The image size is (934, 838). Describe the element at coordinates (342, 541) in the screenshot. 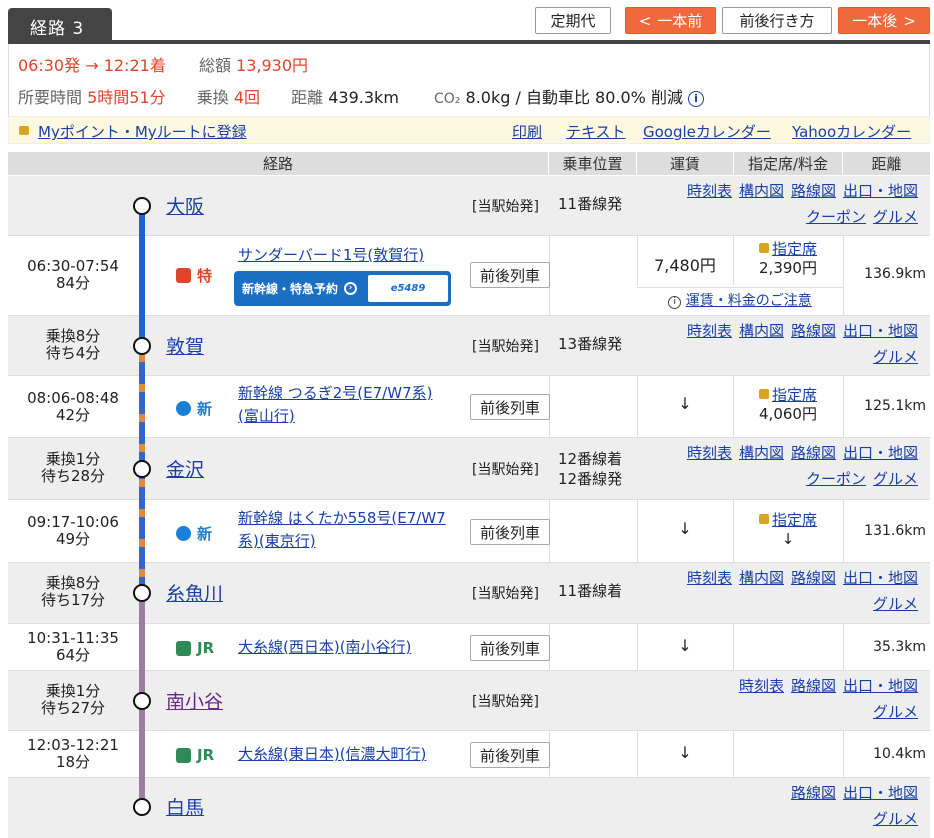

I see `train-destination-link: 系)(東京行)` at that location.